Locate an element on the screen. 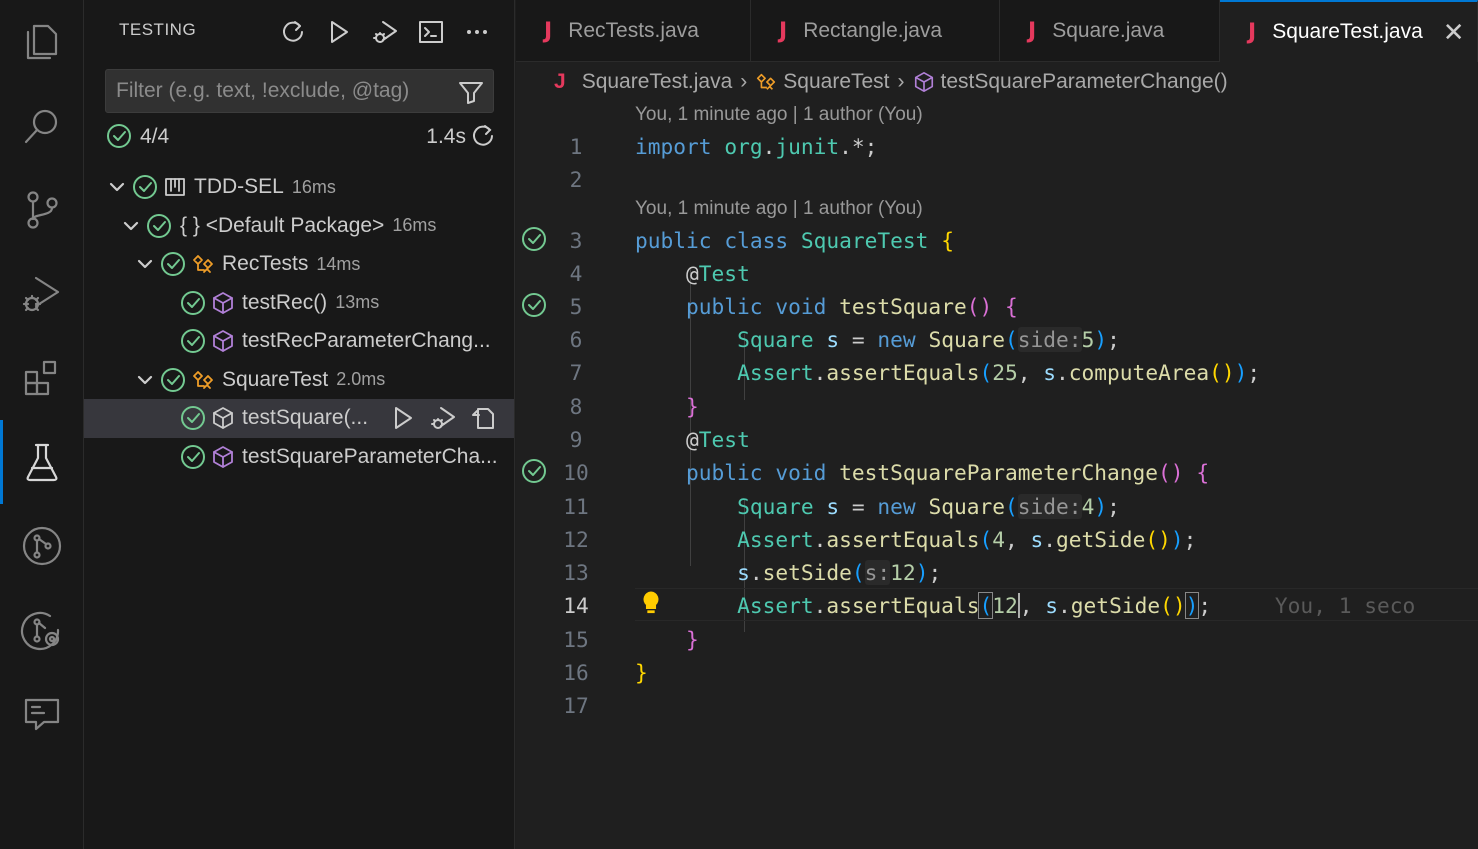 This screenshot has width=1478, height=849. tab-label: Rectangle.java is located at coordinates (873, 30).